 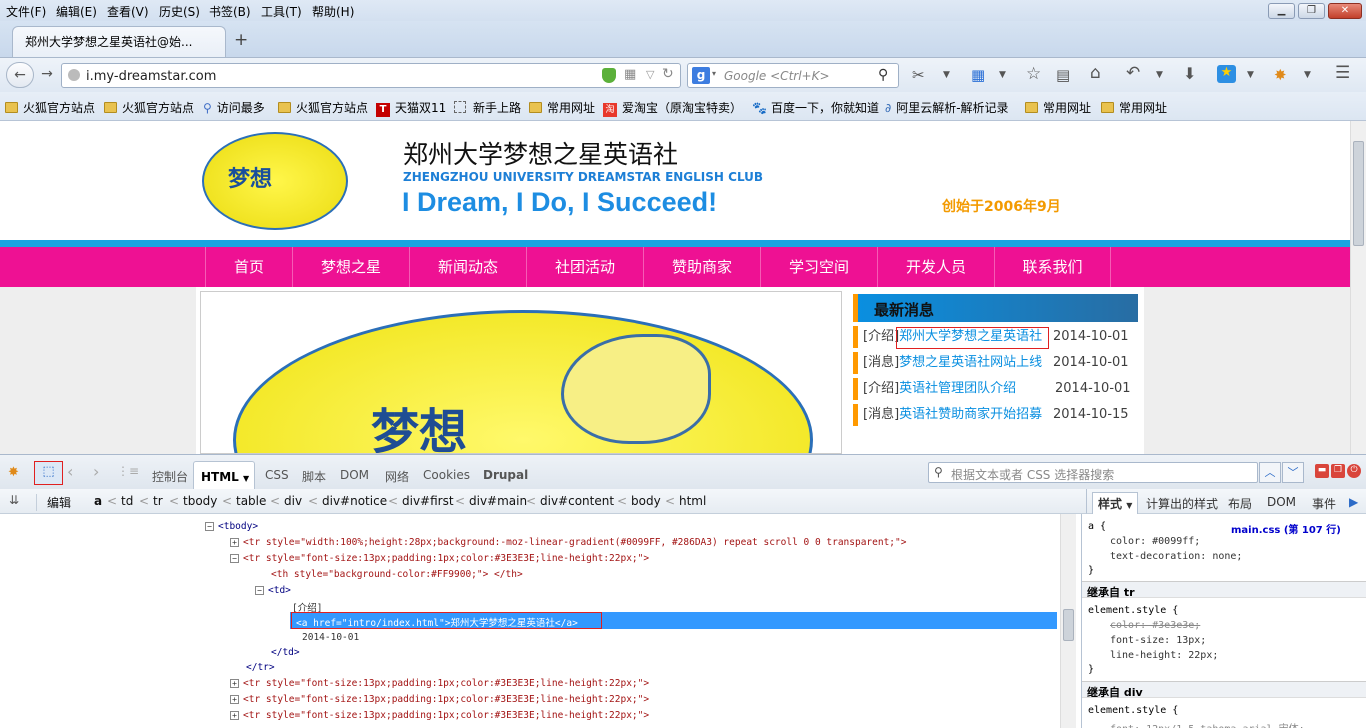 What do you see at coordinates (692, 501) in the screenshot?
I see `crumb-html: html` at bounding box center [692, 501].